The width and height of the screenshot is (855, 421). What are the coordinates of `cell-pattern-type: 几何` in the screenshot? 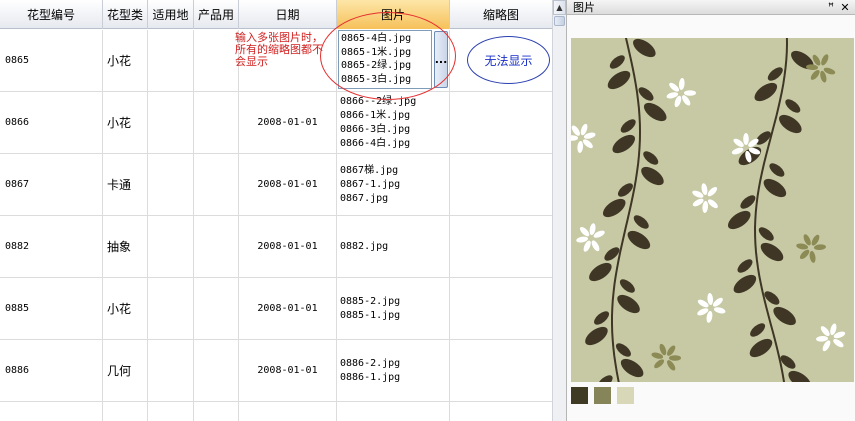 It's located at (125, 370).